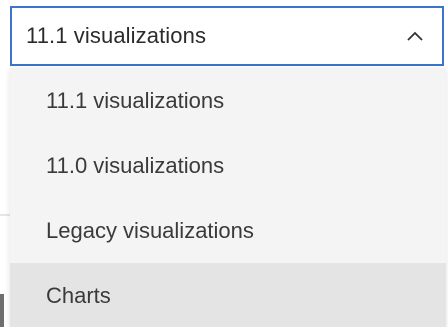 This screenshot has height=327, width=448. Describe the element at coordinates (2, 310) in the screenshot. I see `background-scrollbar-fragment` at that location.